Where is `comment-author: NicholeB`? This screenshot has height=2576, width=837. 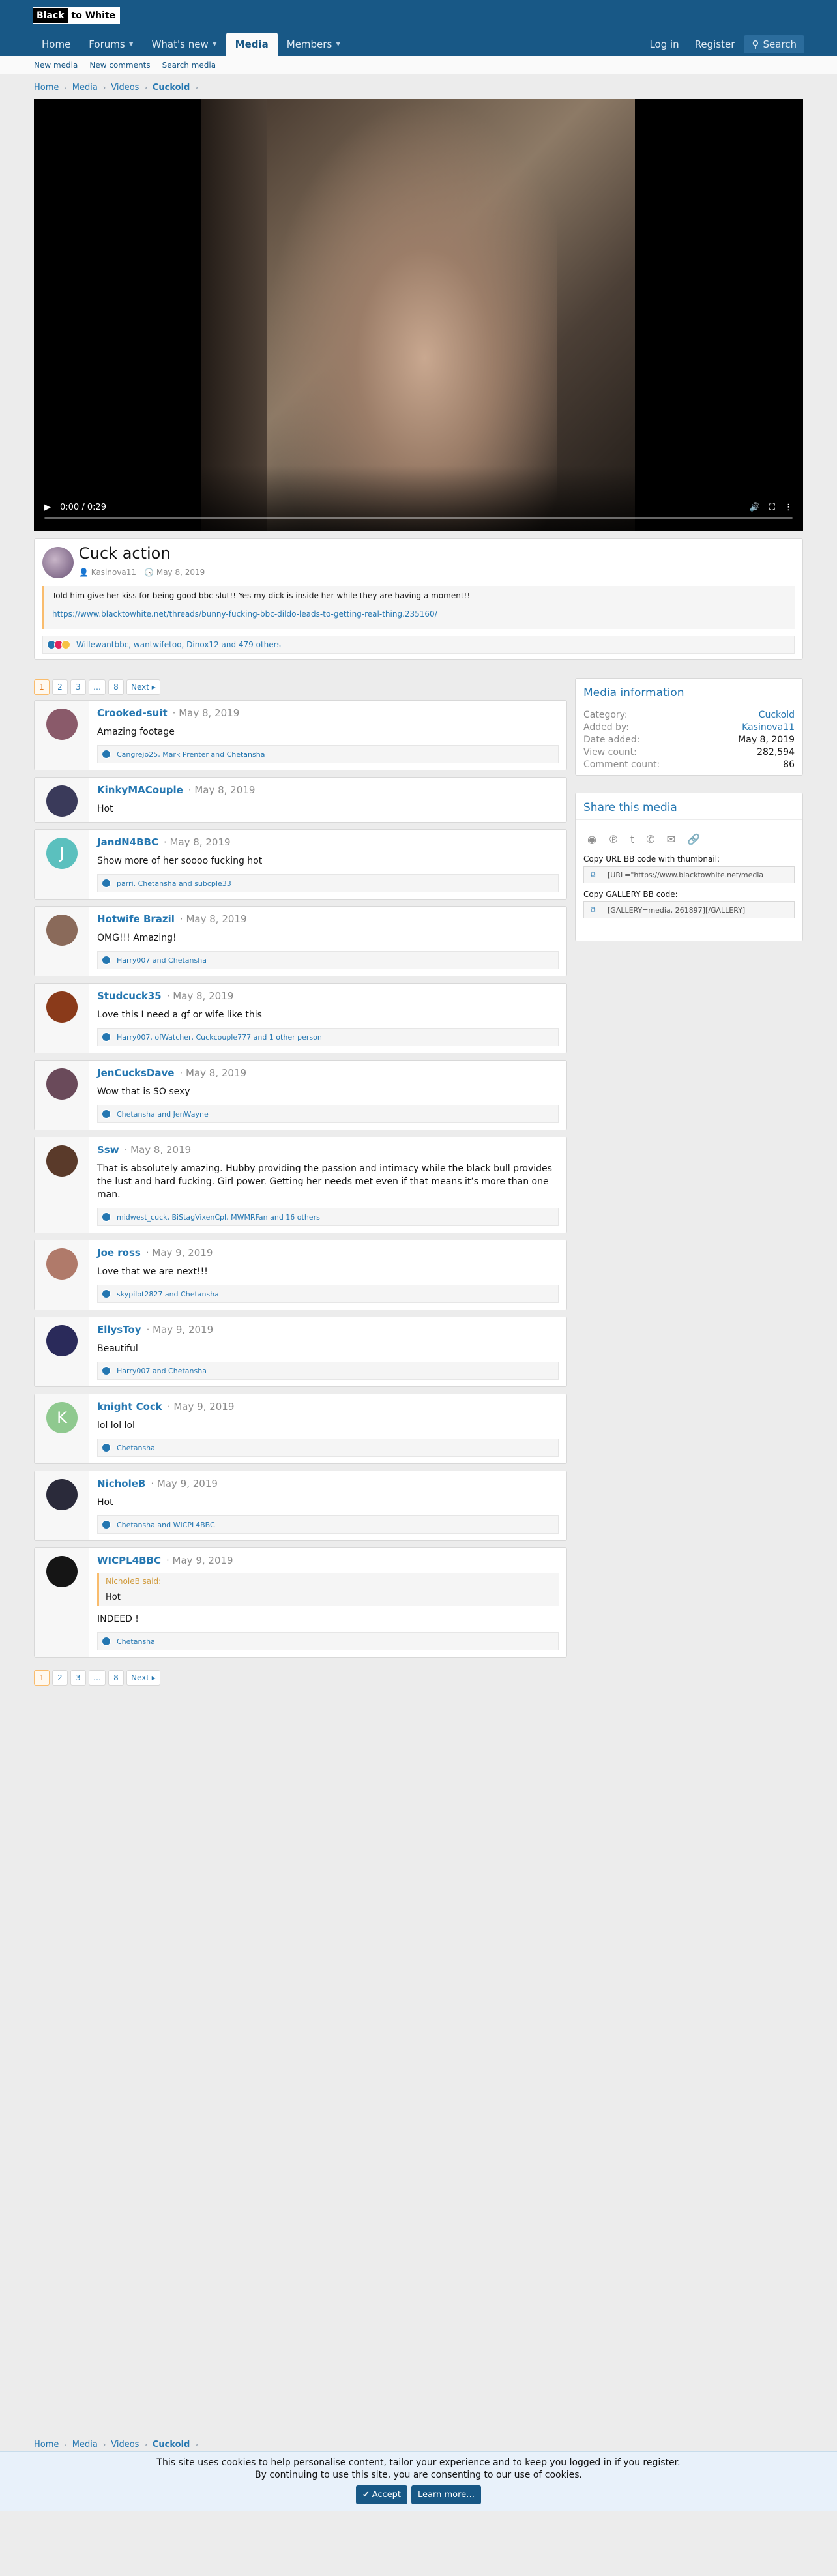 comment-author: NicholeB is located at coordinates (121, 1483).